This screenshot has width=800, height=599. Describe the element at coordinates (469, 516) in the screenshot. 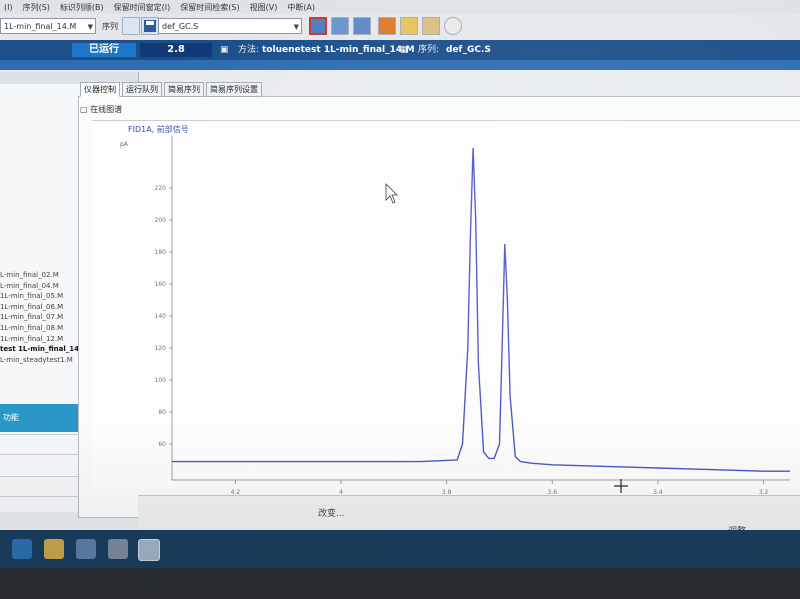

I see `plot-bottom-strip: 改变... 调整` at that location.